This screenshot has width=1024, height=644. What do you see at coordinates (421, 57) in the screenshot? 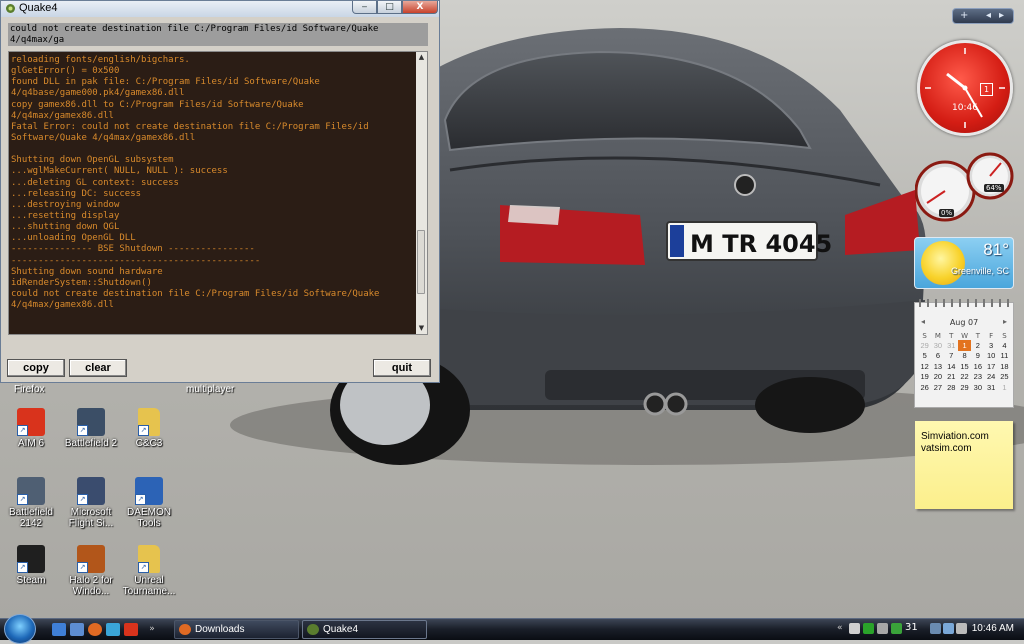
I see `scroll-up-arrow-icon: ▲` at bounding box center [421, 57].